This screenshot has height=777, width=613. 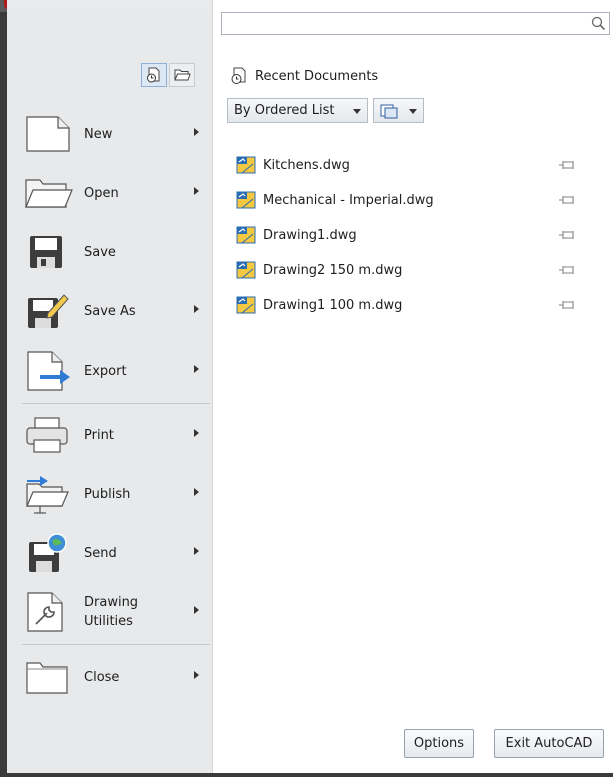 What do you see at coordinates (3, 394) in the screenshot?
I see `window-edge` at bounding box center [3, 394].